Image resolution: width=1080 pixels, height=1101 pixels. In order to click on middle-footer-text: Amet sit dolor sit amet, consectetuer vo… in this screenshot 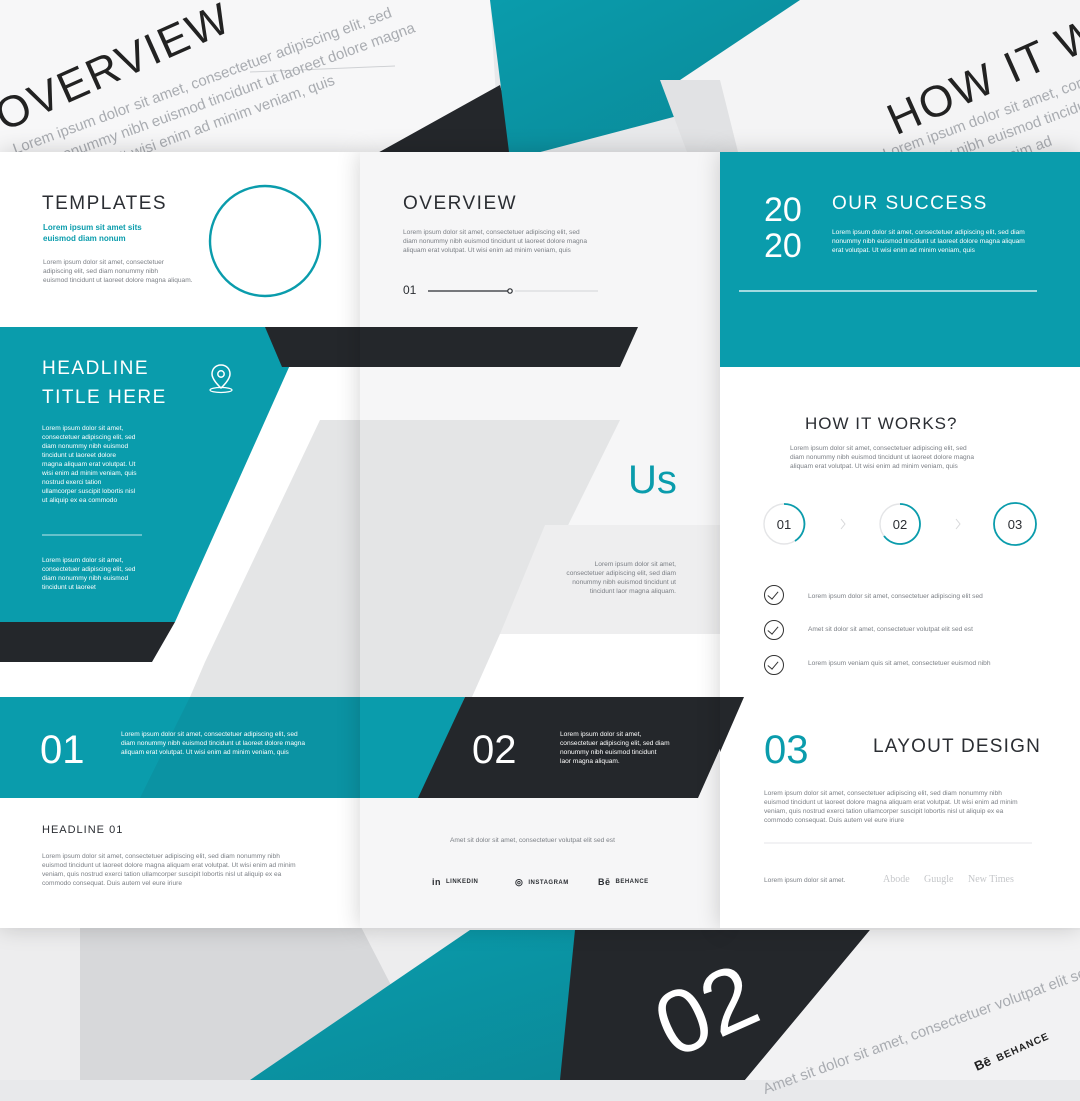, I will do `click(532, 840)`.